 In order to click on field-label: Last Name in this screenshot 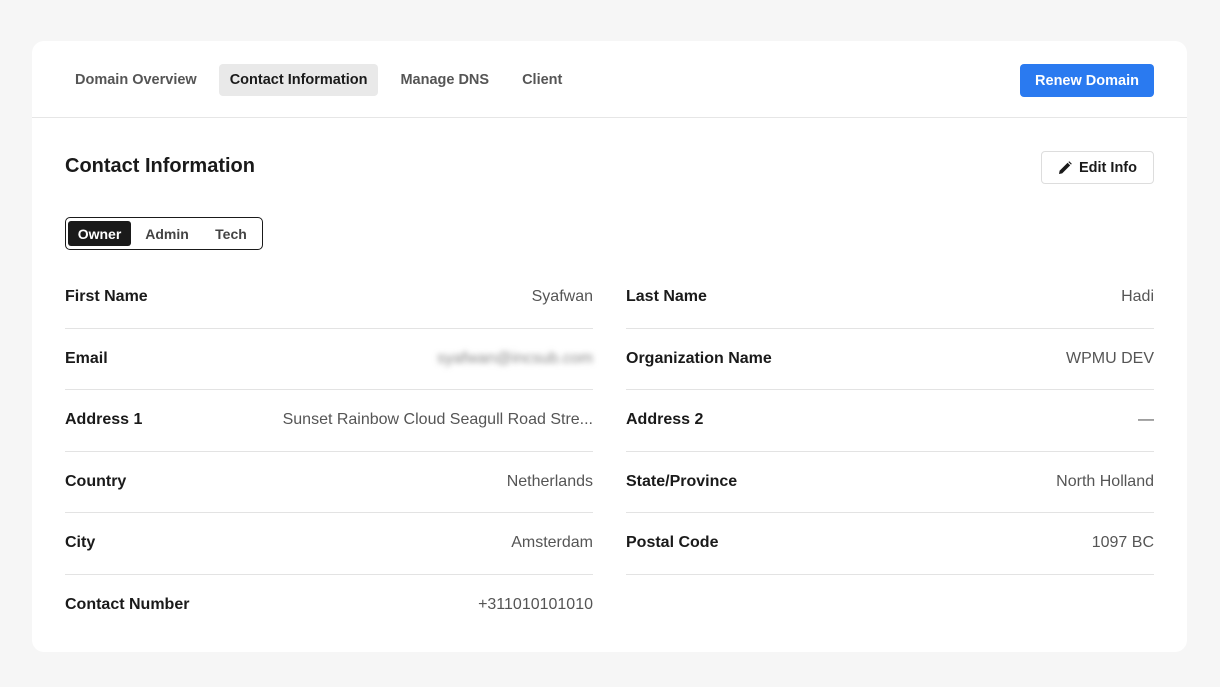, I will do `click(666, 297)`.